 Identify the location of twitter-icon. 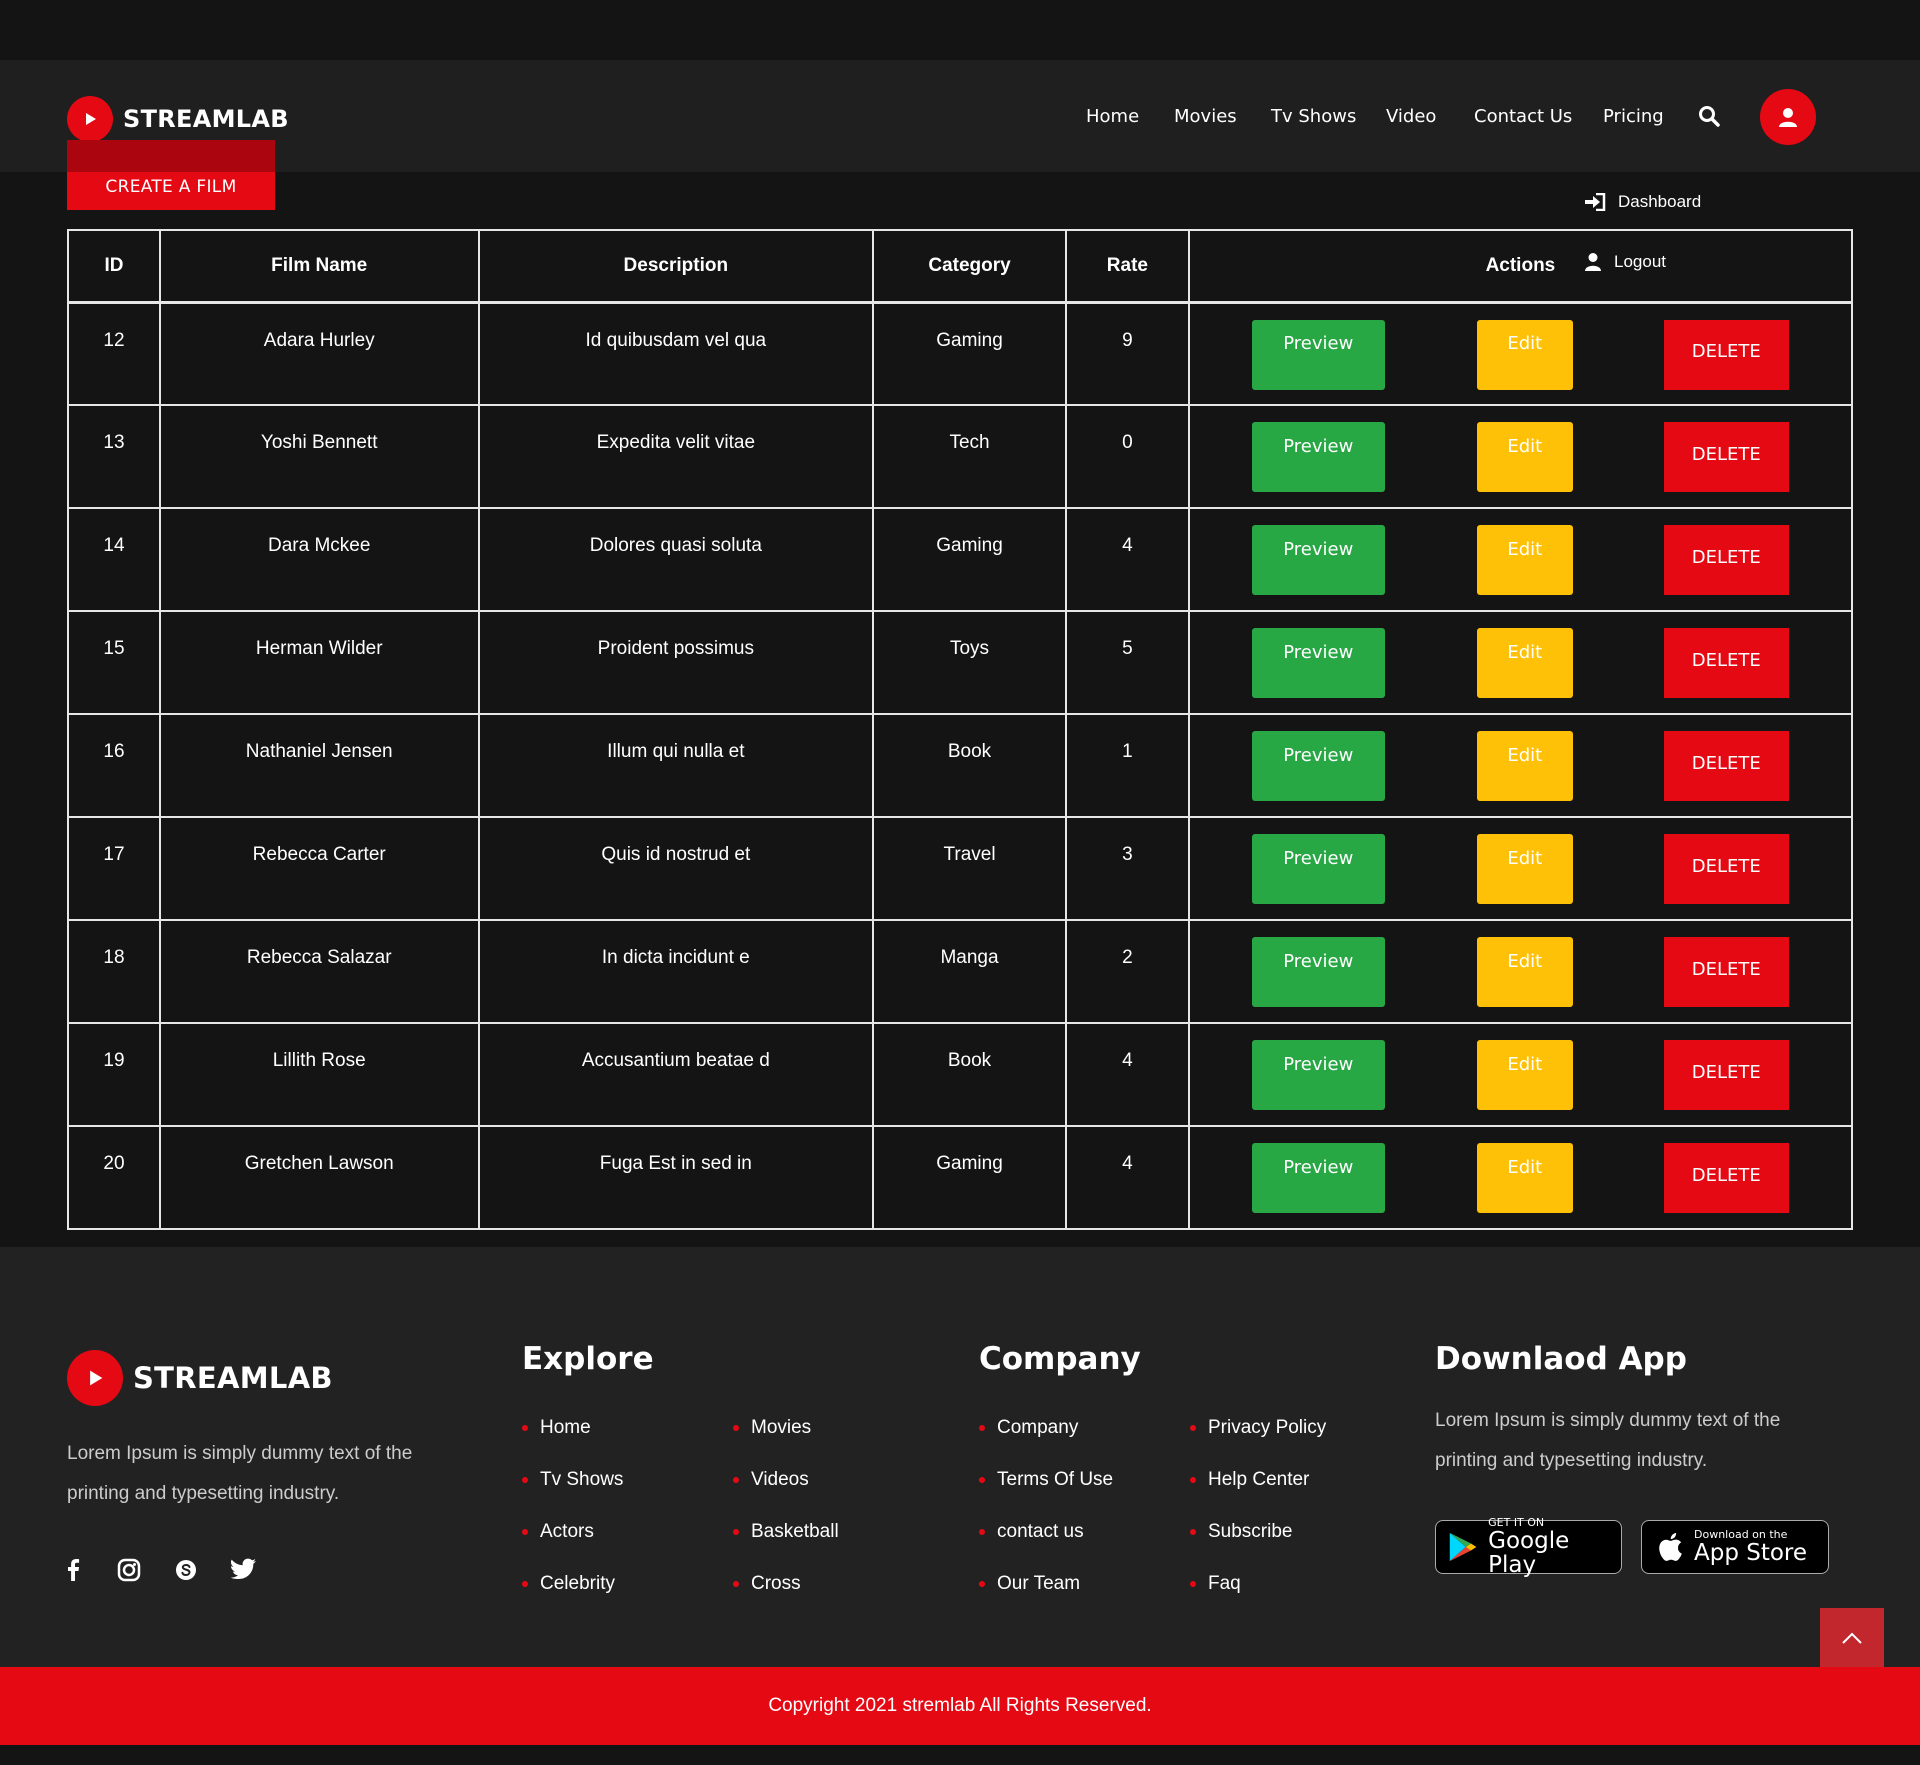
(244, 1571).